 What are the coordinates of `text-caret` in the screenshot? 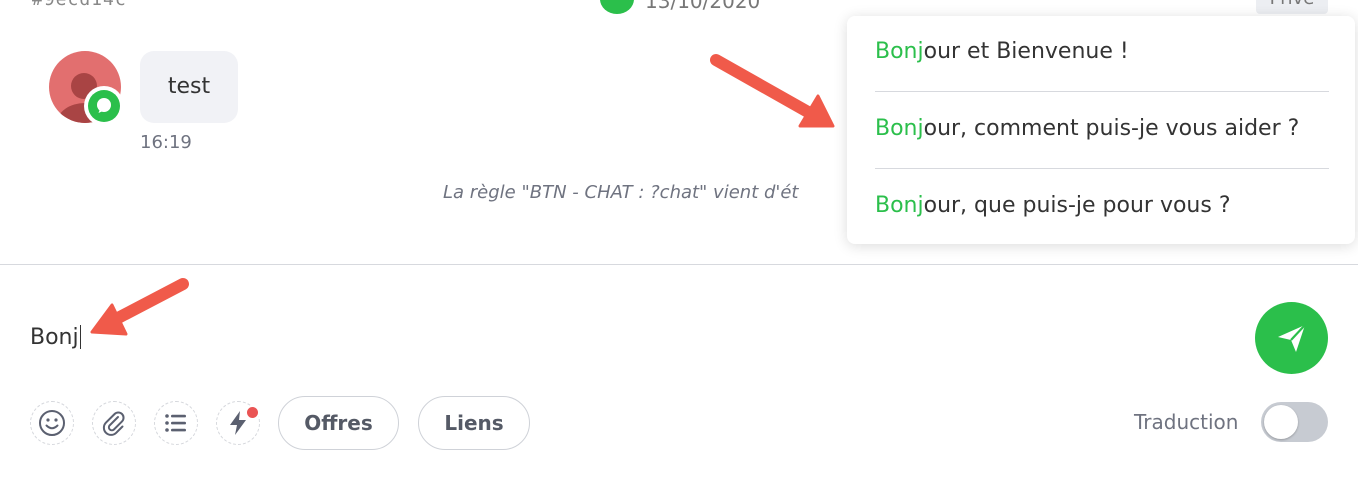 It's located at (80, 337).